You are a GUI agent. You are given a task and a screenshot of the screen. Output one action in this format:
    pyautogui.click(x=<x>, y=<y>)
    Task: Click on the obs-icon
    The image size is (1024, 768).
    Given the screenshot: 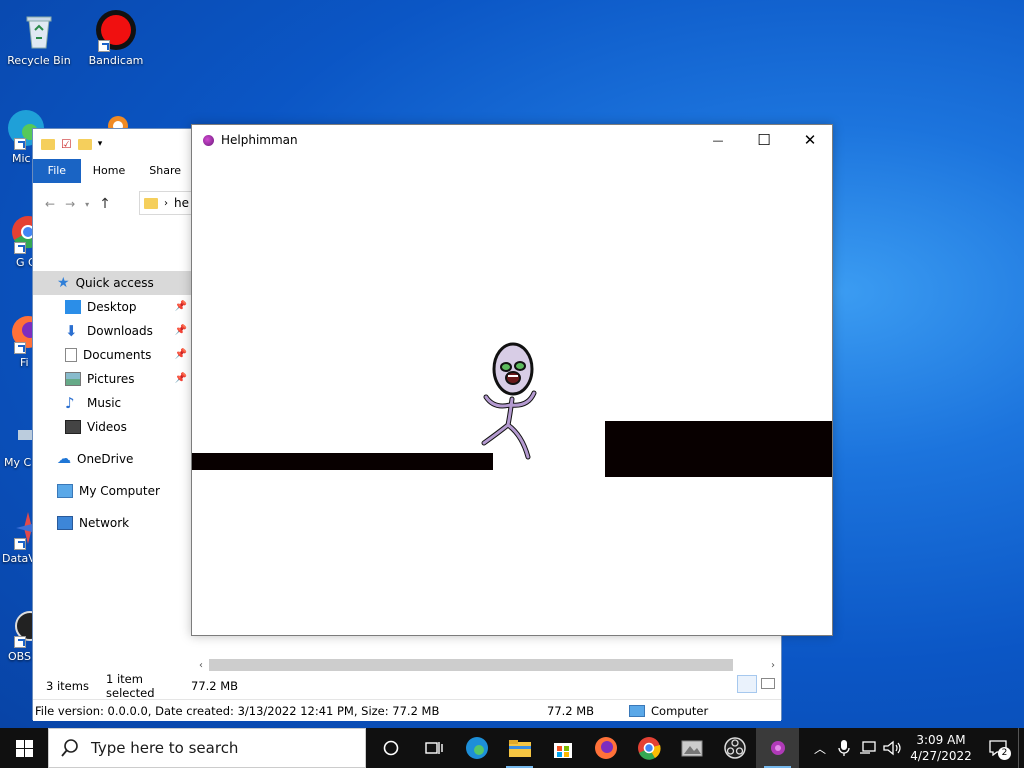 What is the action you would take?
    pyautogui.click(x=734, y=748)
    